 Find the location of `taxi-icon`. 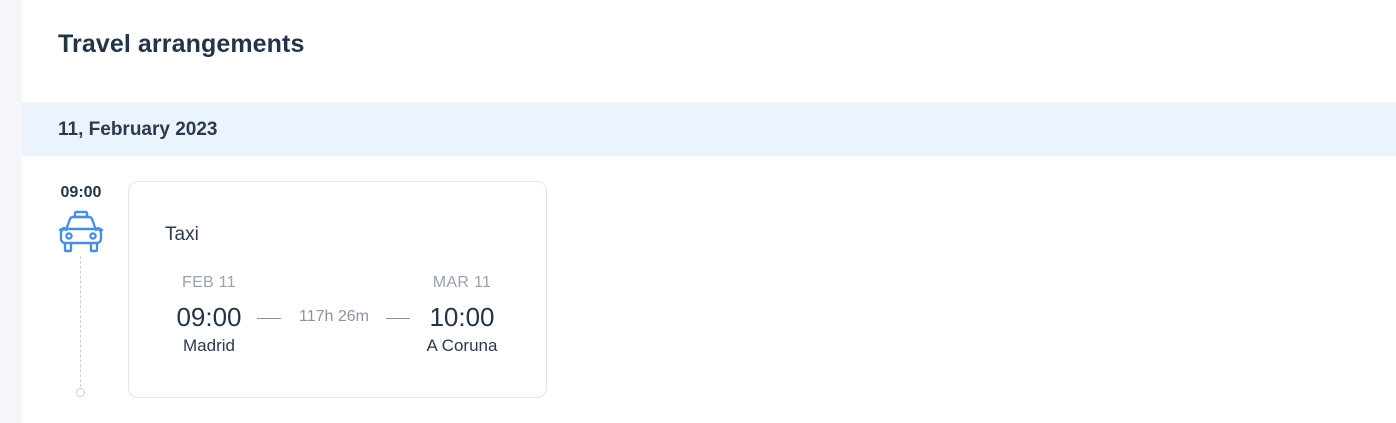

taxi-icon is located at coordinates (81, 232).